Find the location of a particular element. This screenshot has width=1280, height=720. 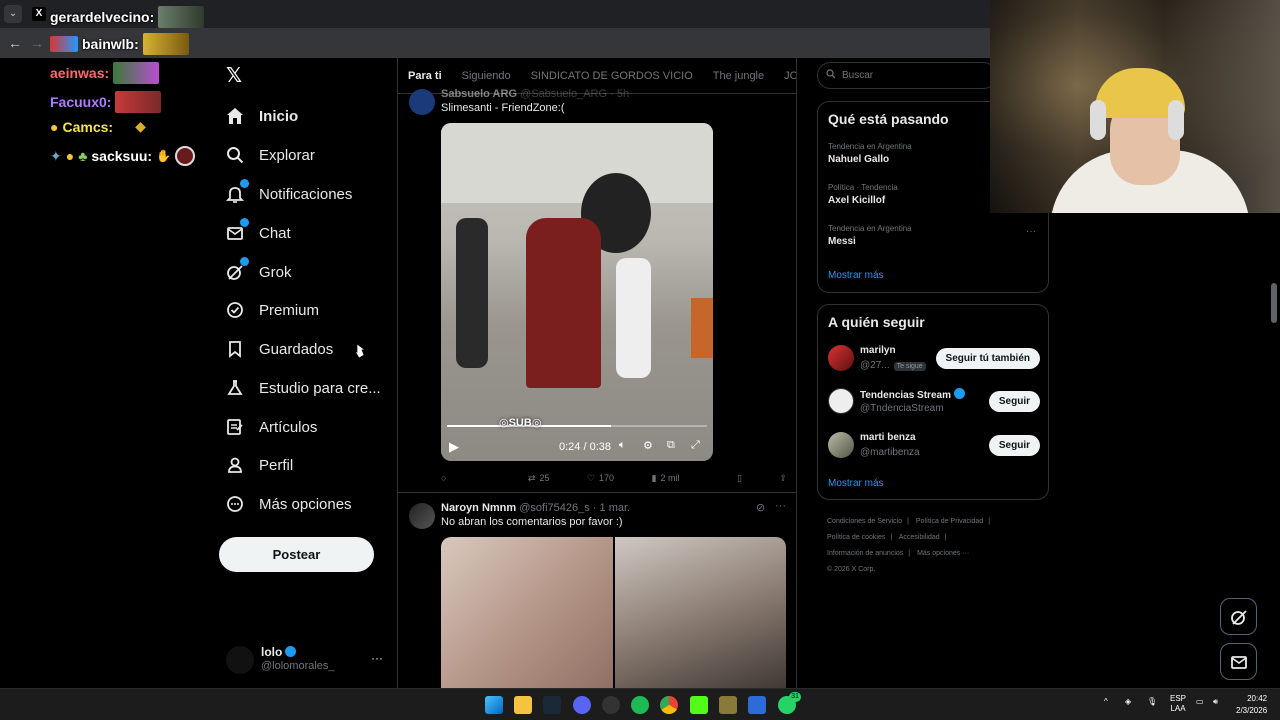

reply-button: ○ is located at coordinates (445, 478).